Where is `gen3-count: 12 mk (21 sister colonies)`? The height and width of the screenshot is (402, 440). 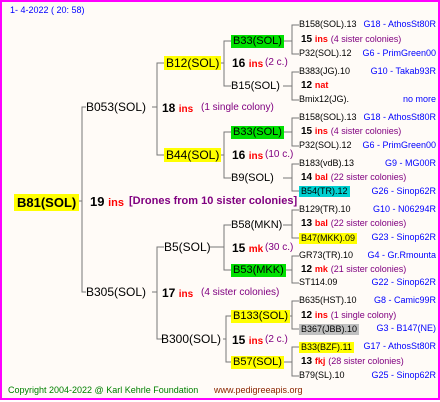 gen3-count: 12 mk (21 sister colonies) is located at coordinates (353, 270).